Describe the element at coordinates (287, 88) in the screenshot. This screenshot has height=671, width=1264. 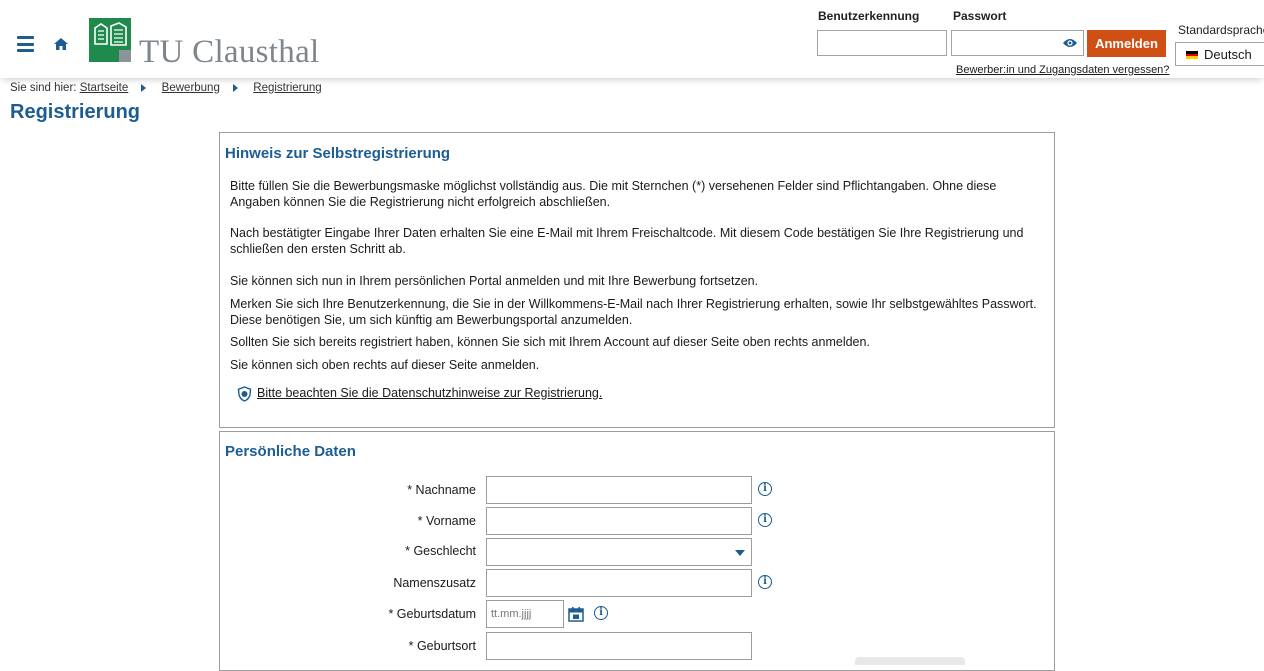
I see `breadcrumb-registrierung: Registrierung` at that location.